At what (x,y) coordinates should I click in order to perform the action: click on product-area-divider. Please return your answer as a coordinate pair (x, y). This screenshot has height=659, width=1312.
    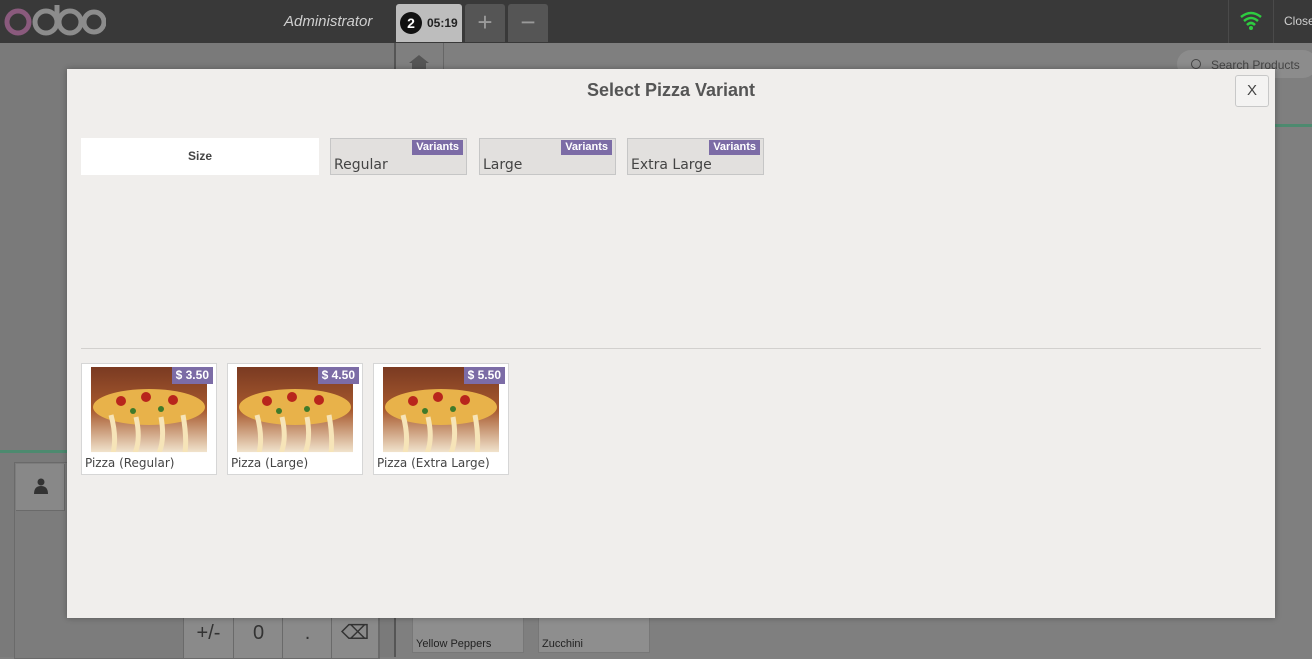
    Looking at the image, I should click on (1293, 125).